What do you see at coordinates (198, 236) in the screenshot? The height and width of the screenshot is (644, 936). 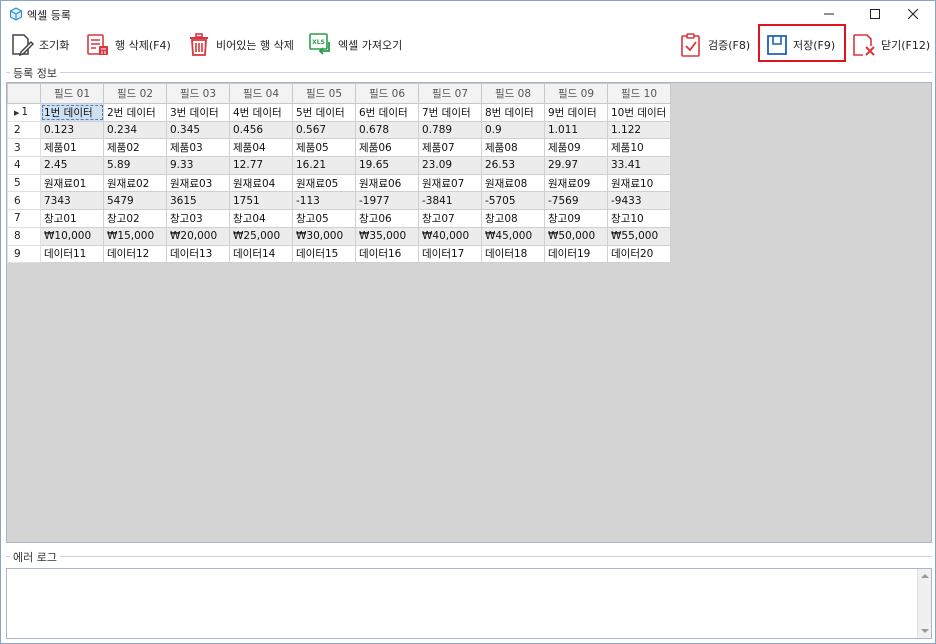 I see `grid-cell: ₩20,000` at bounding box center [198, 236].